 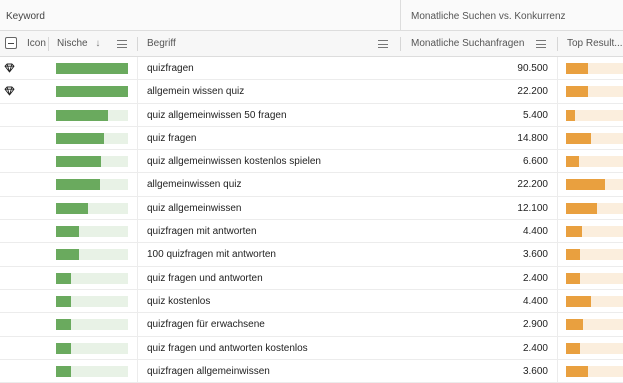 I want to click on keyword-term: quiz fragen, so click(x=171, y=138).